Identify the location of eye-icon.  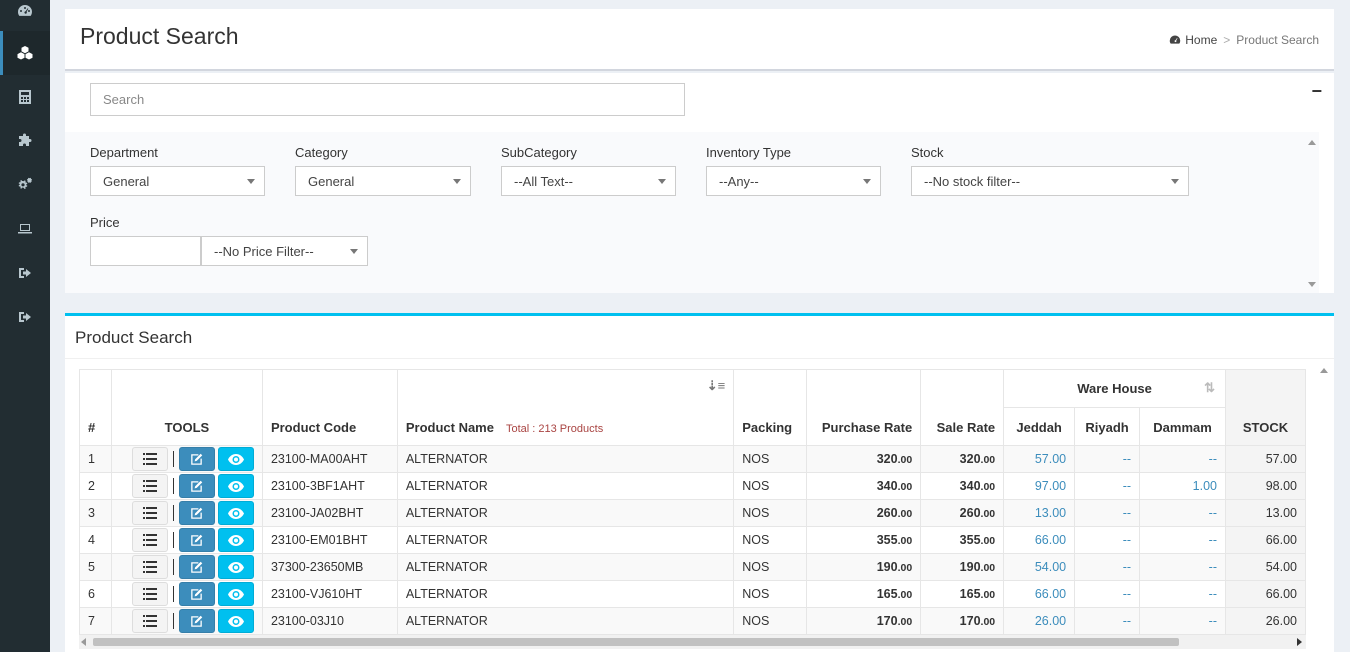
(235, 594).